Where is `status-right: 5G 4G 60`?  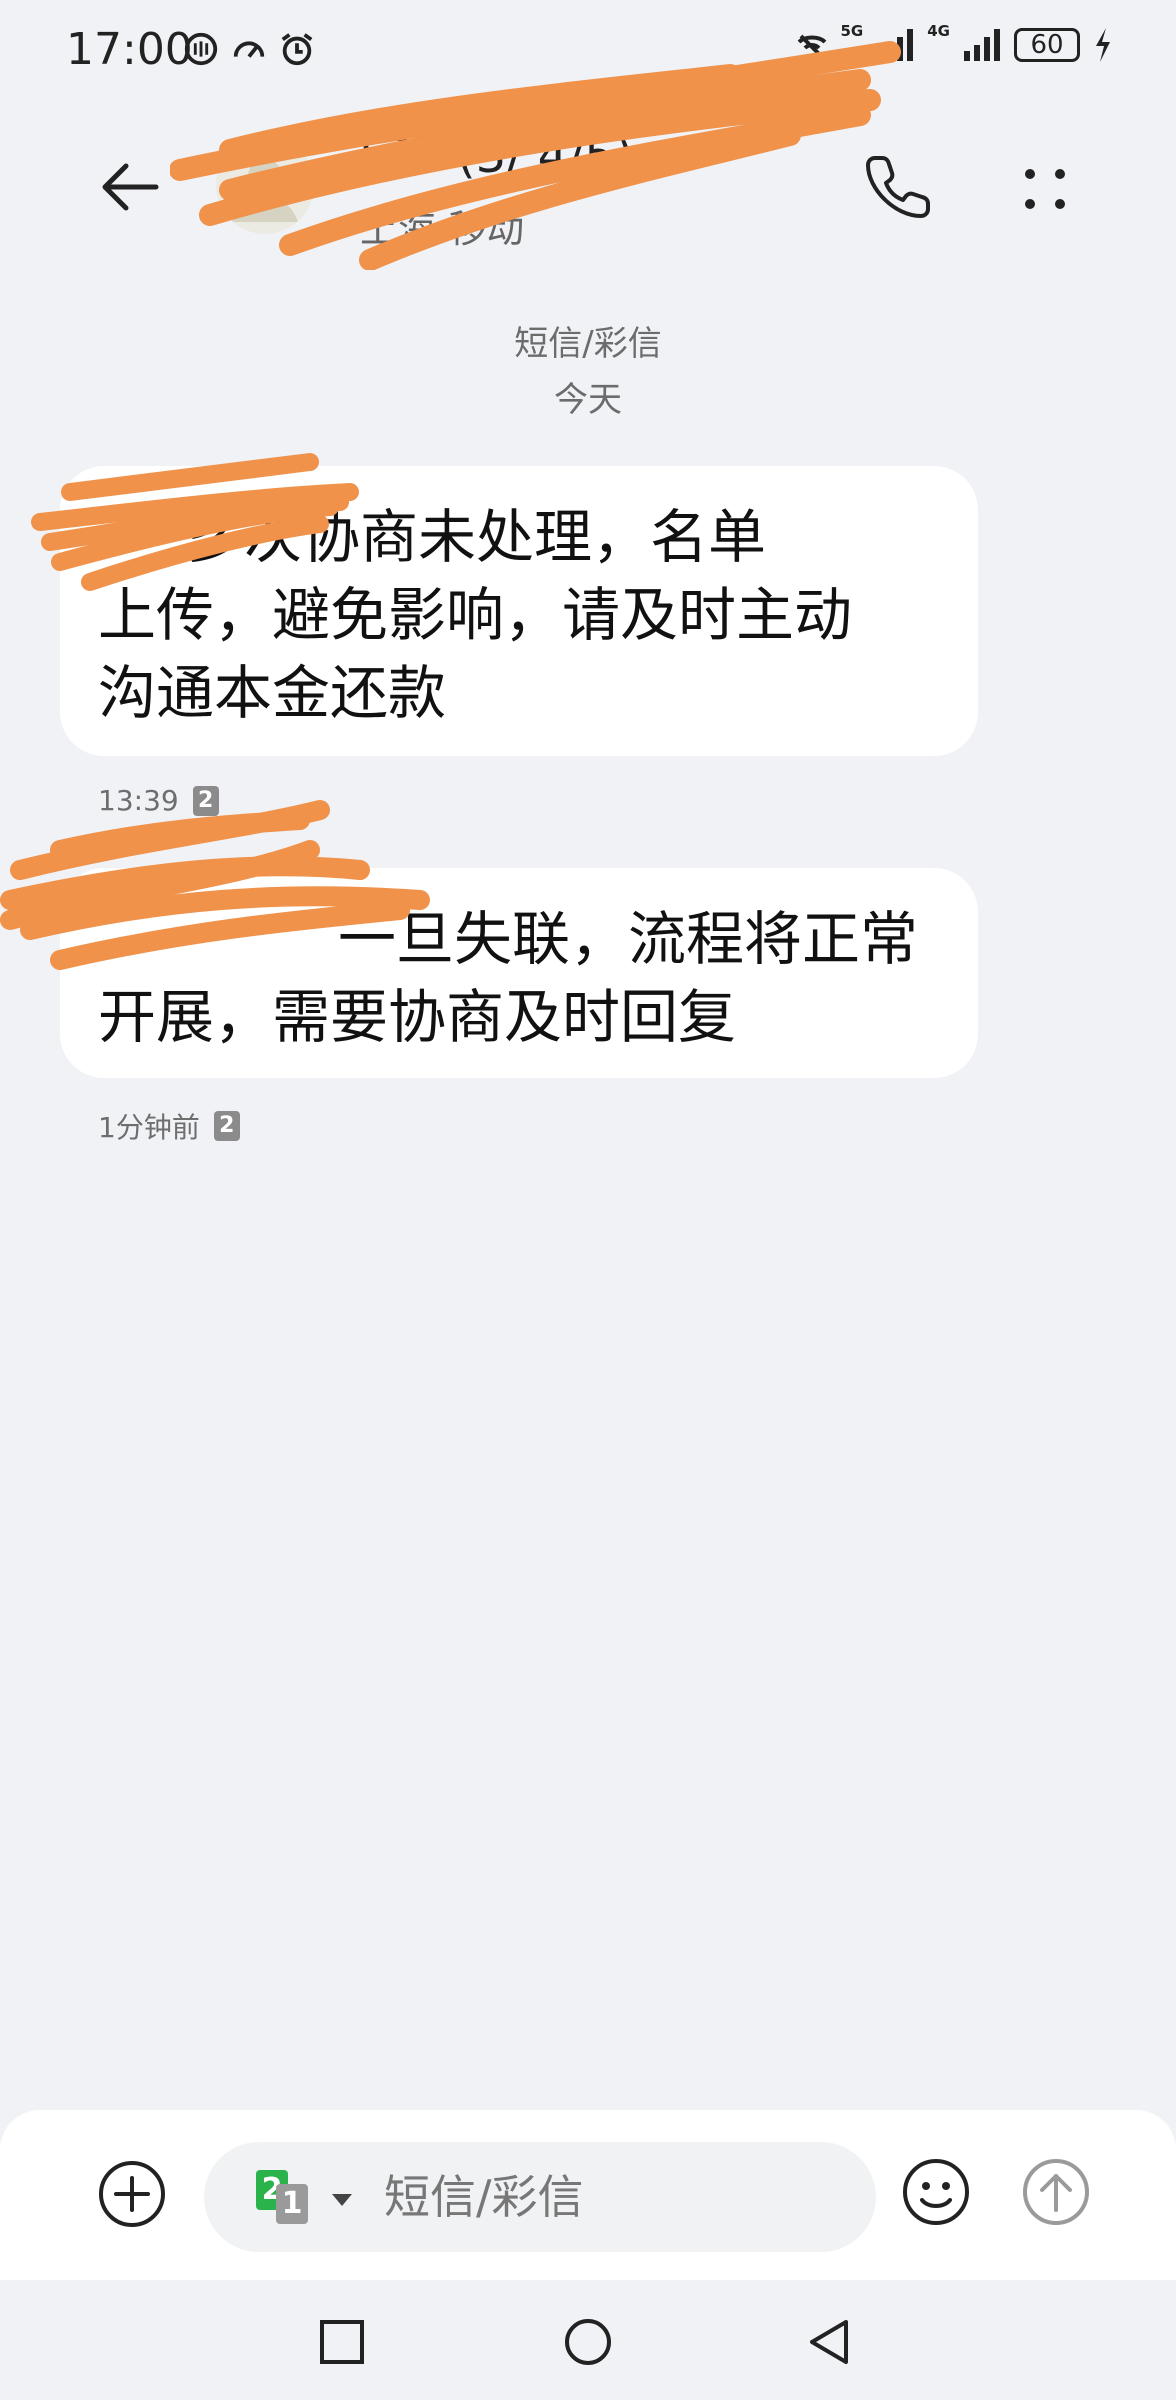 status-right: 5G 4G 60 is located at coordinates (954, 43).